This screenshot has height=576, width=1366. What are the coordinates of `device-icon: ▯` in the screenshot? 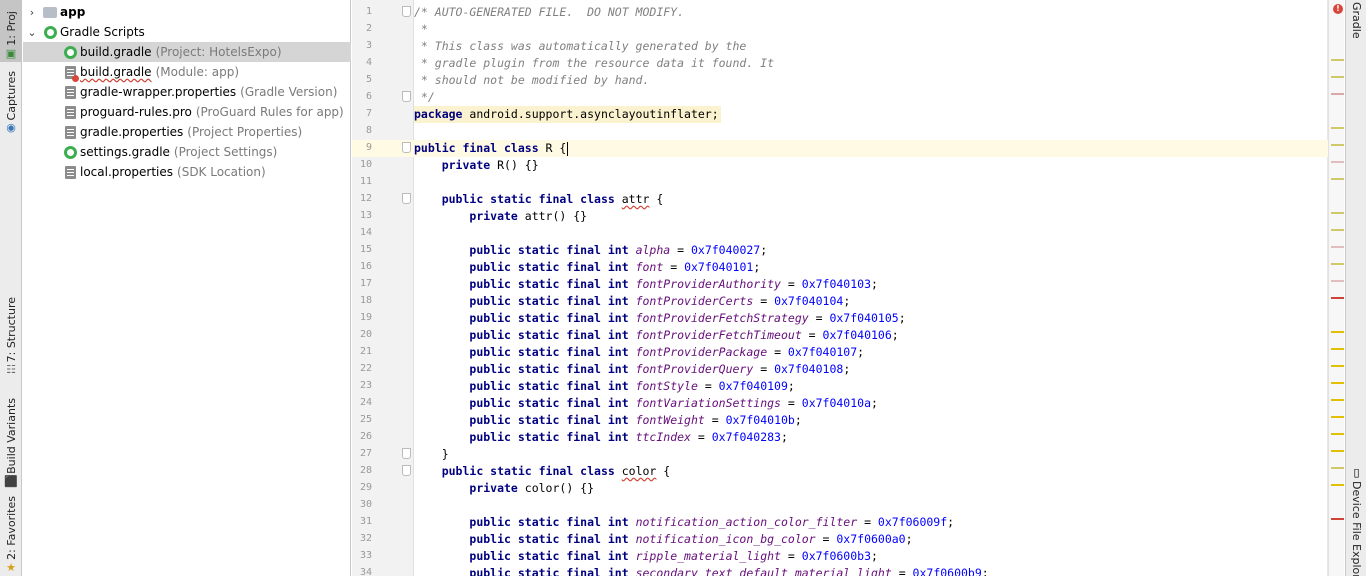 It's located at (1356, 472).